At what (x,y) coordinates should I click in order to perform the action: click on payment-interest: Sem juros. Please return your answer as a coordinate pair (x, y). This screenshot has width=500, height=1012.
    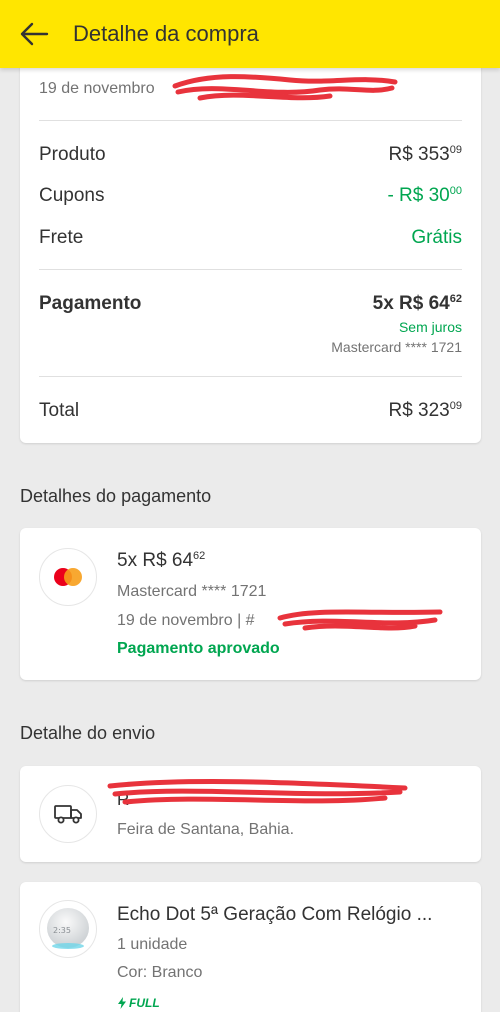
    Looking at the image, I should click on (430, 327).